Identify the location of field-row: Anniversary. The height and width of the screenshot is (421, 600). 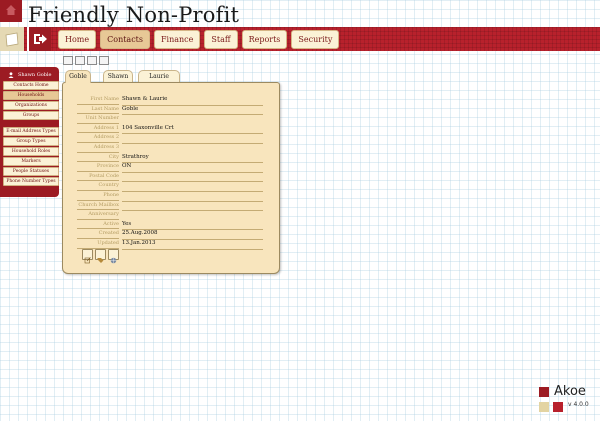
(171, 215).